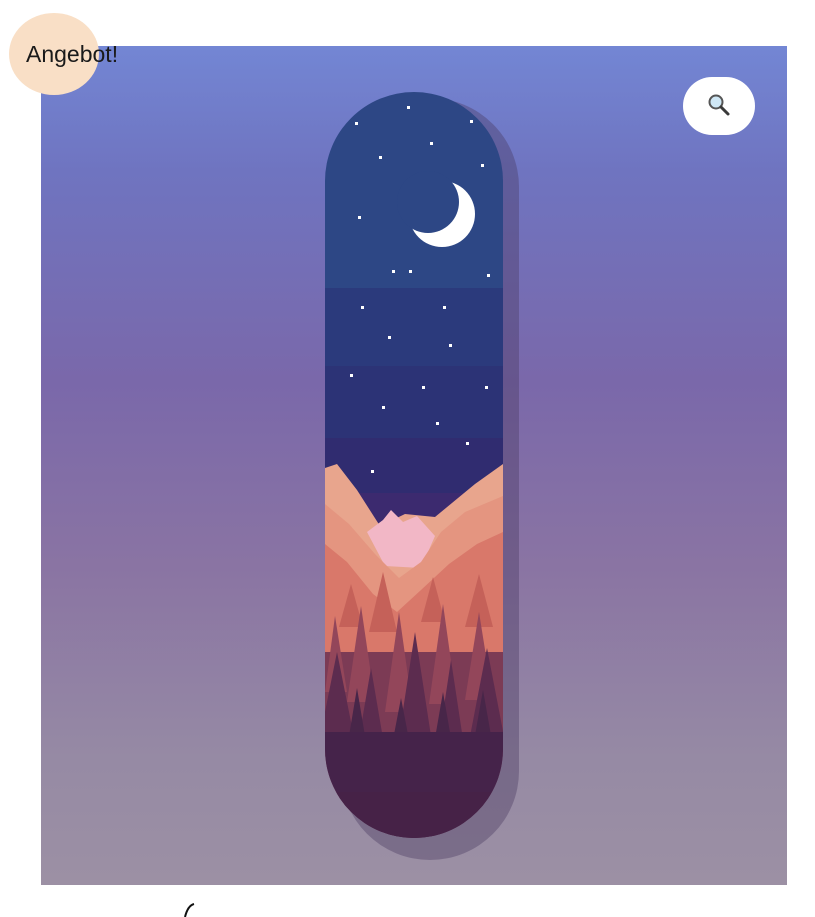 This screenshot has height=917, width=815. I want to click on cut-off-heading-glyph, so click(189, 910).